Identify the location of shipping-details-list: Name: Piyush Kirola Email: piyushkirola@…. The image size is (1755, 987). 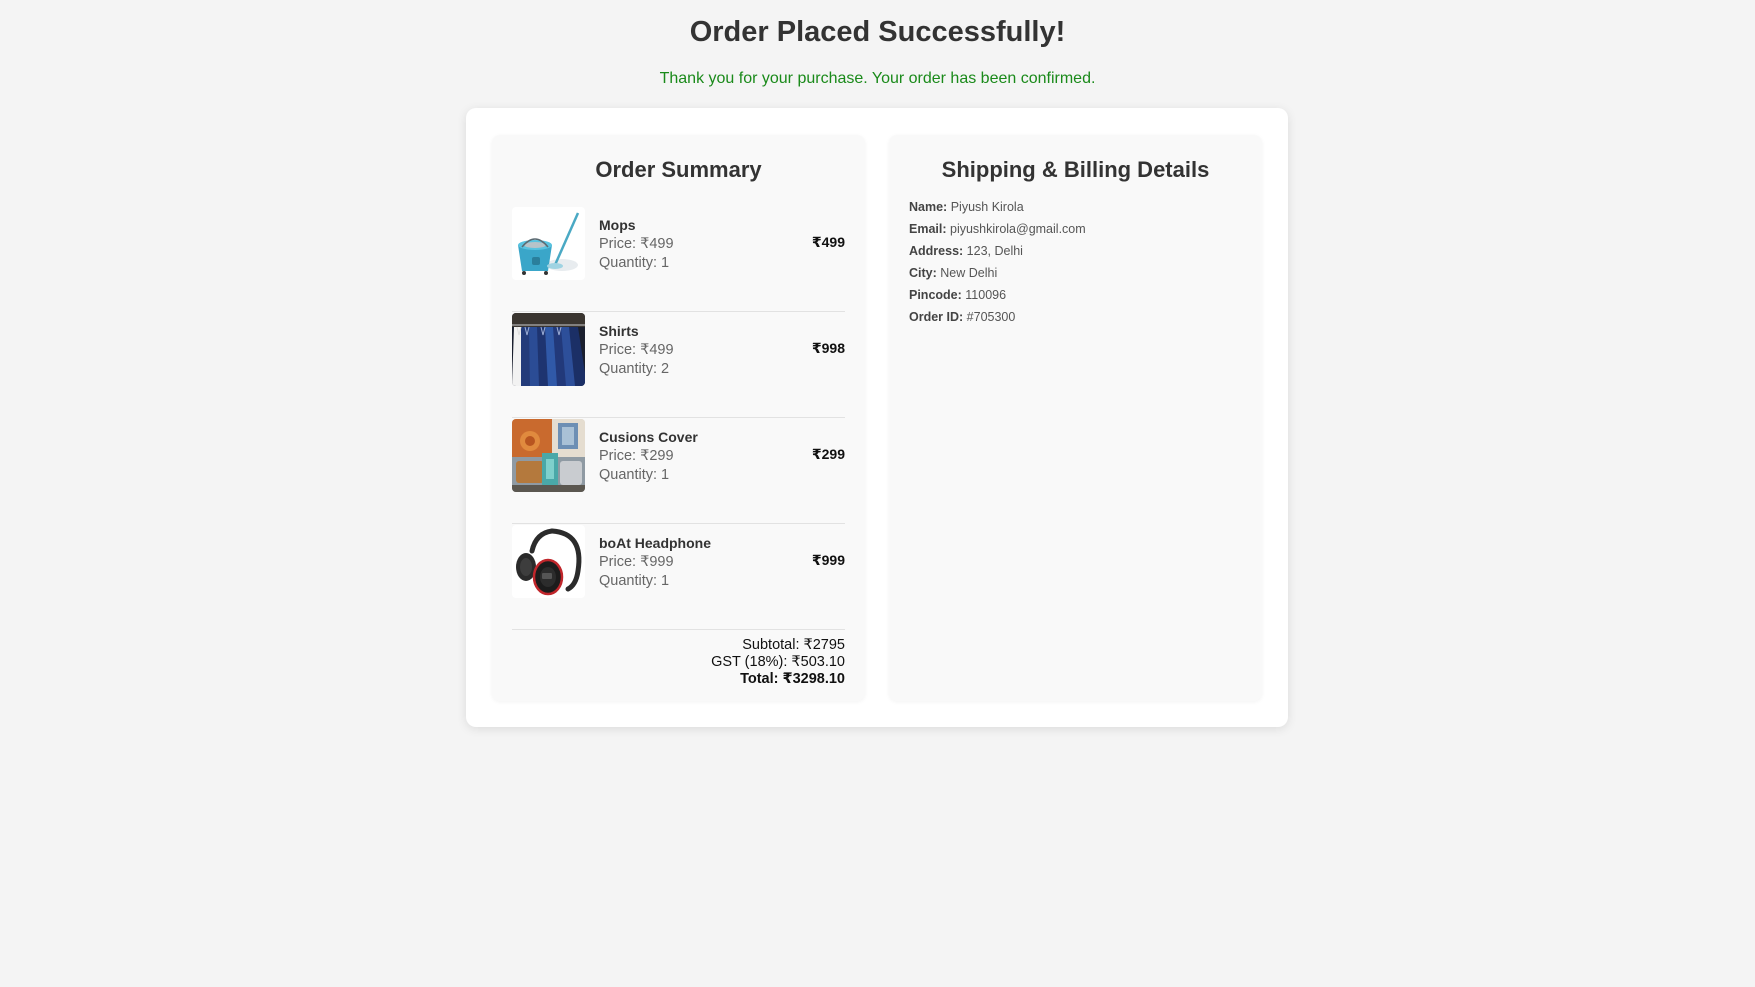
(997, 262).